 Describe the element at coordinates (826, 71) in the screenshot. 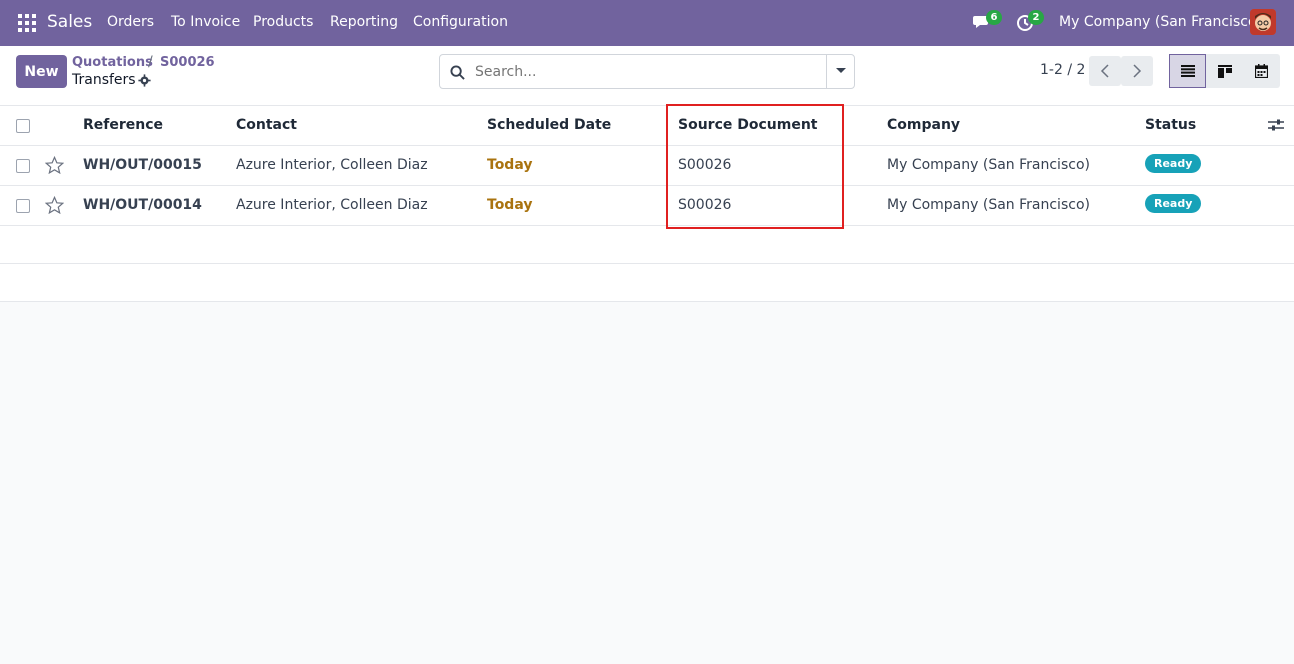

I see `search-divider` at that location.